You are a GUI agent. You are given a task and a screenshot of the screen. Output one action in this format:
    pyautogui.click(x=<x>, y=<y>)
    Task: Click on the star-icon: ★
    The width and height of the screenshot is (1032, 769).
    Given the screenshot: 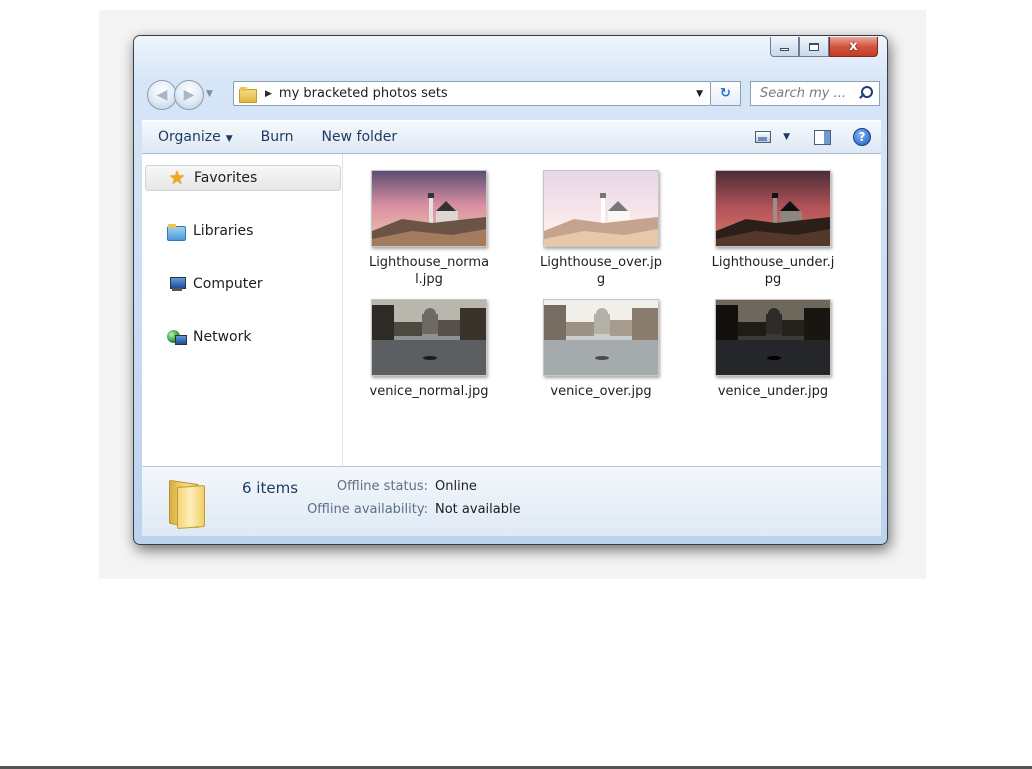 What is the action you would take?
    pyautogui.click(x=177, y=177)
    